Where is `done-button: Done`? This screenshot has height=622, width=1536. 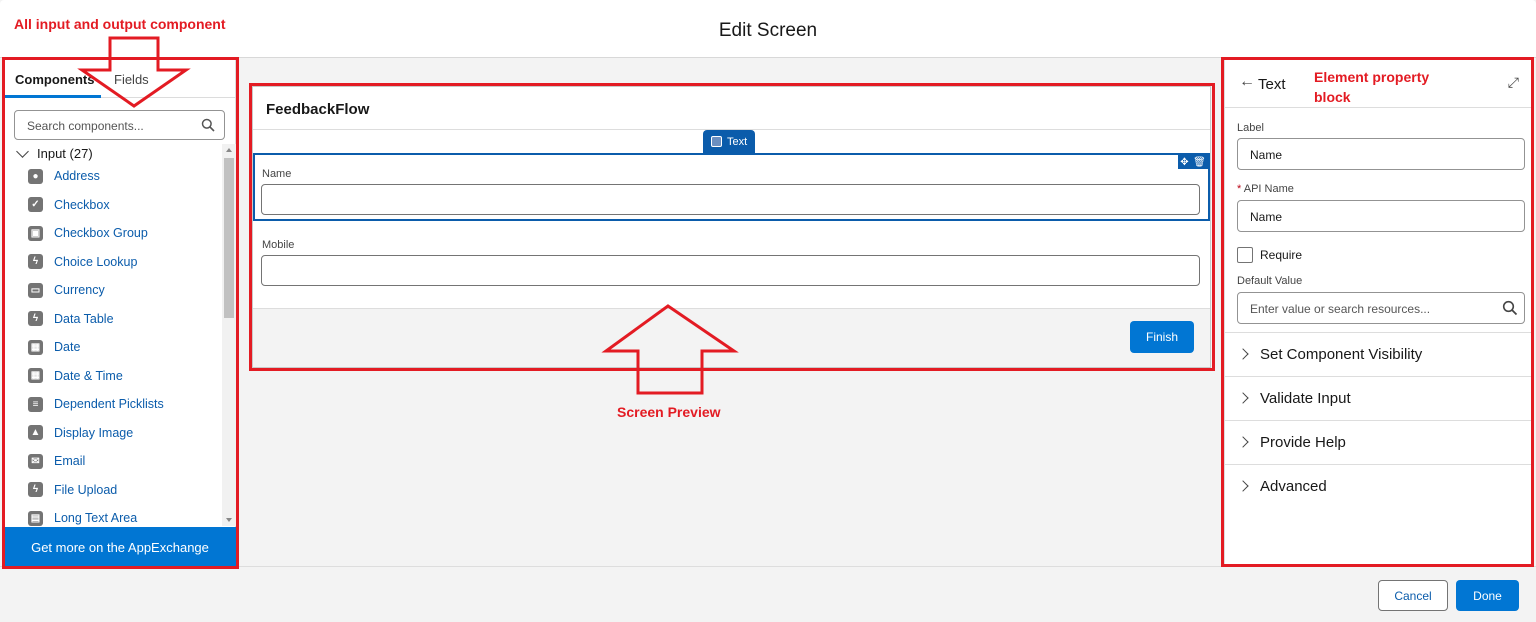
done-button: Done is located at coordinates (1487, 595).